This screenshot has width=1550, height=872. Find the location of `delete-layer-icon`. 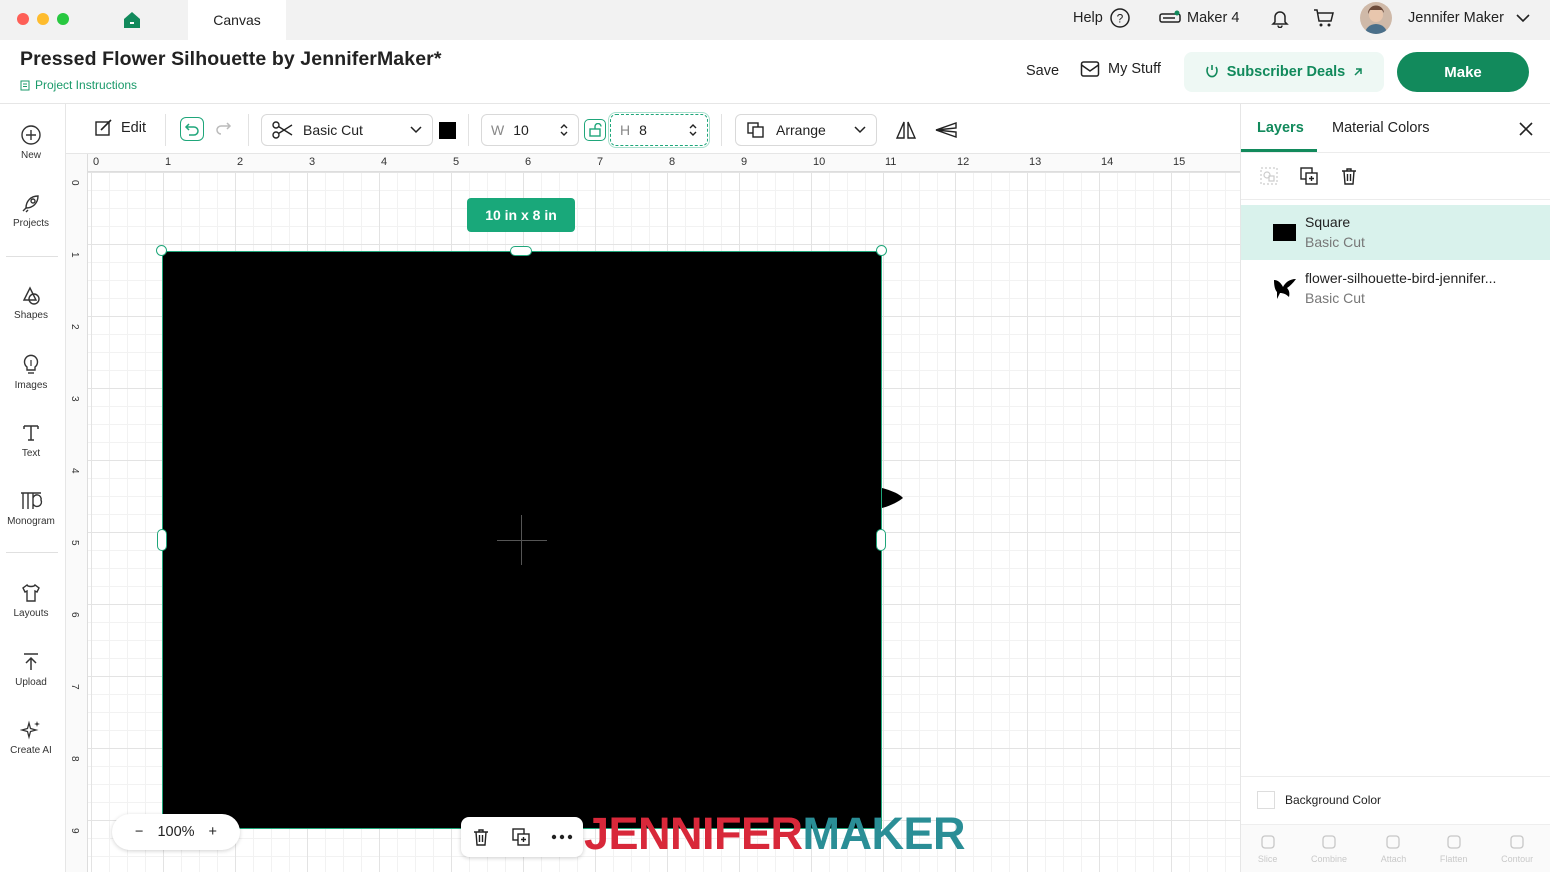

delete-layer-icon is located at coordinates (1349, 176).